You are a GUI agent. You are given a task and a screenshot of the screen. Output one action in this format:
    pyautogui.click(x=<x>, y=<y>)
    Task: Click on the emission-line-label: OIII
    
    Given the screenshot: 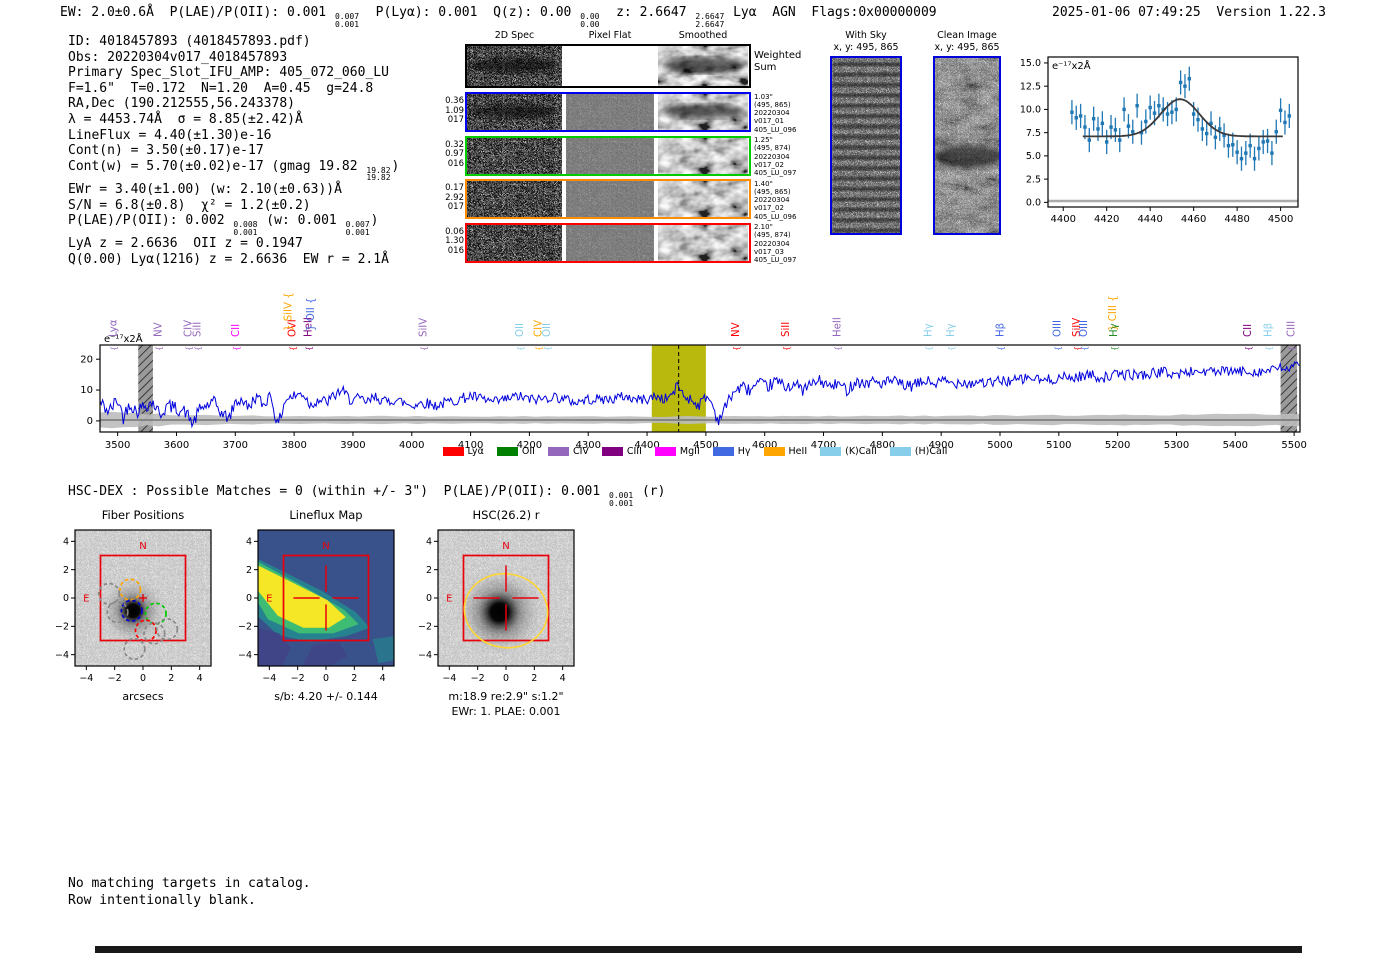 What is the action you would take?
    pyautogui.click(x=1084, y=328)
    